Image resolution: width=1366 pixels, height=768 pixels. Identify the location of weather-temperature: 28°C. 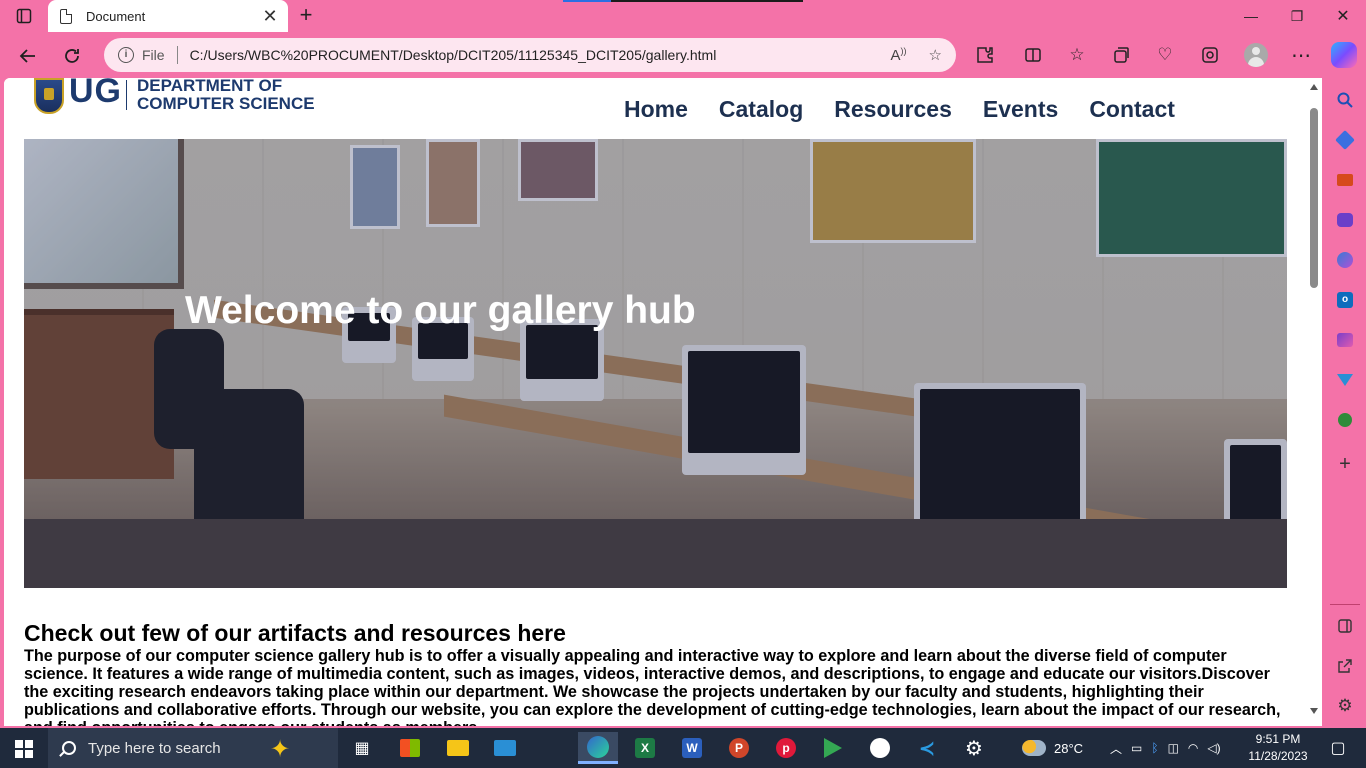
(1069, 748).